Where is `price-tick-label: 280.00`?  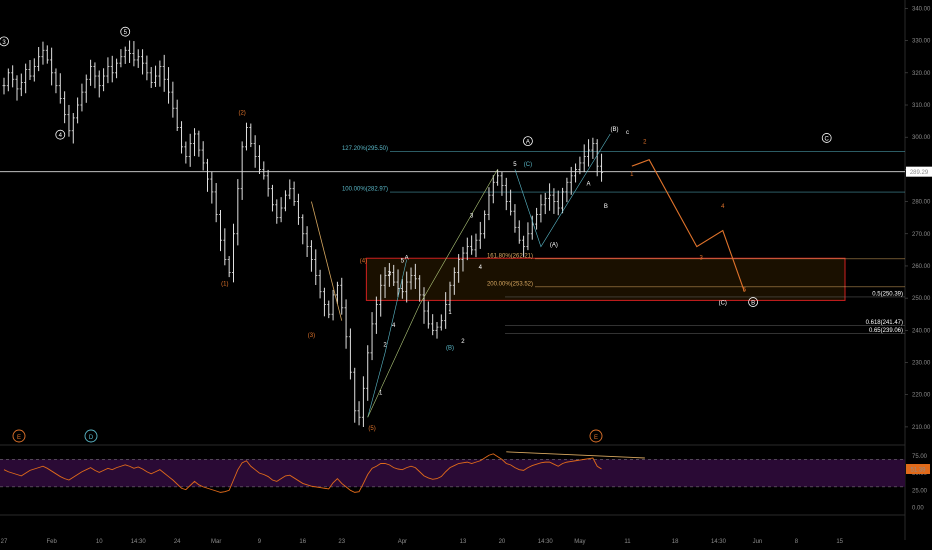
price-tick-label: 280.00 is located at coordinates (921, 203).